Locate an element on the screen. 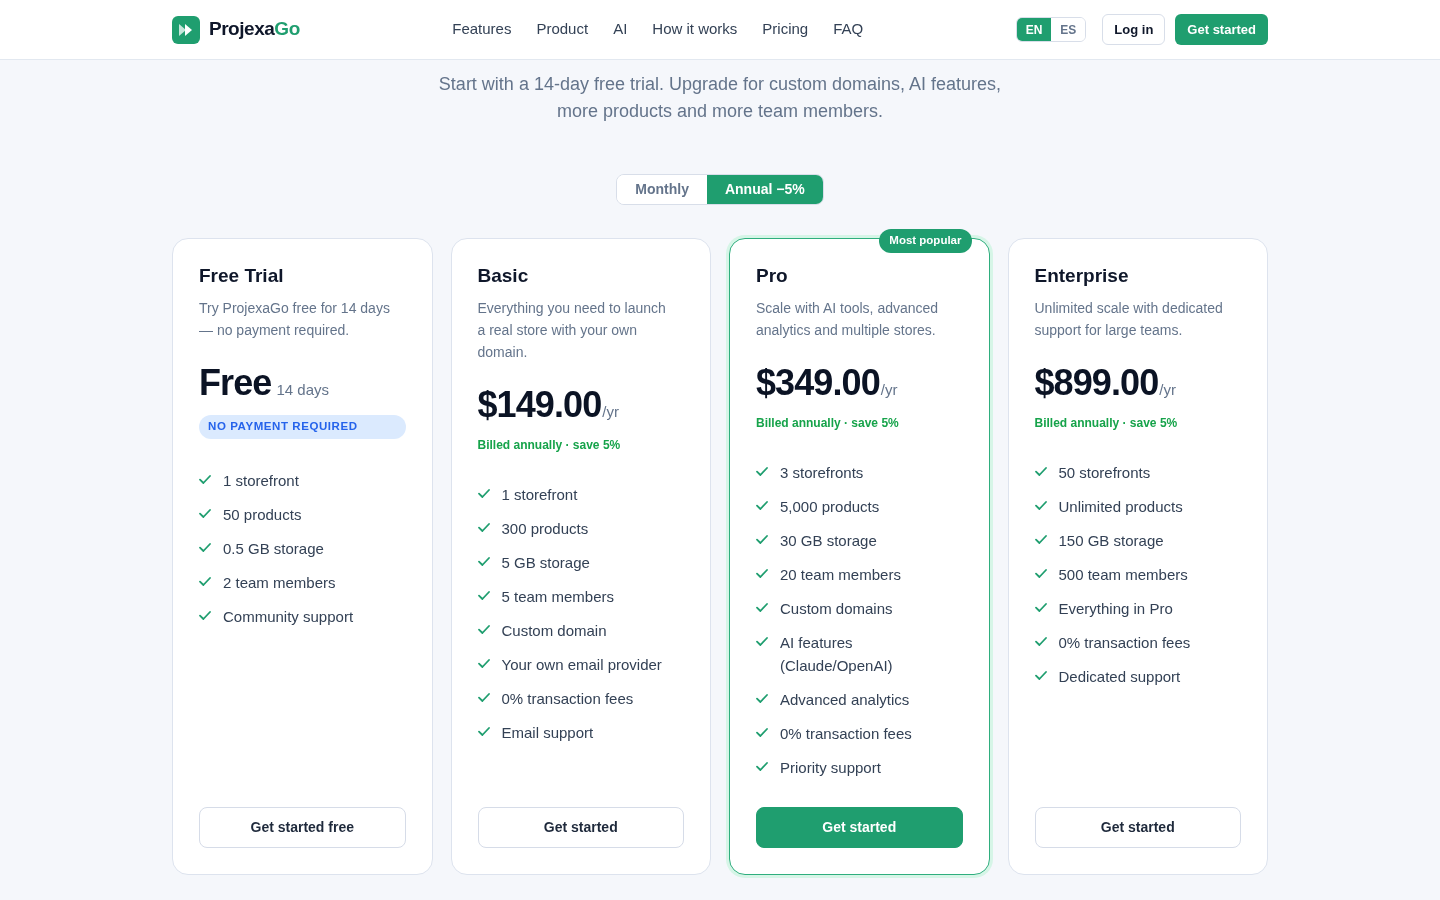  feature-text: 30 GB storage is located at coordinates (828, 541).